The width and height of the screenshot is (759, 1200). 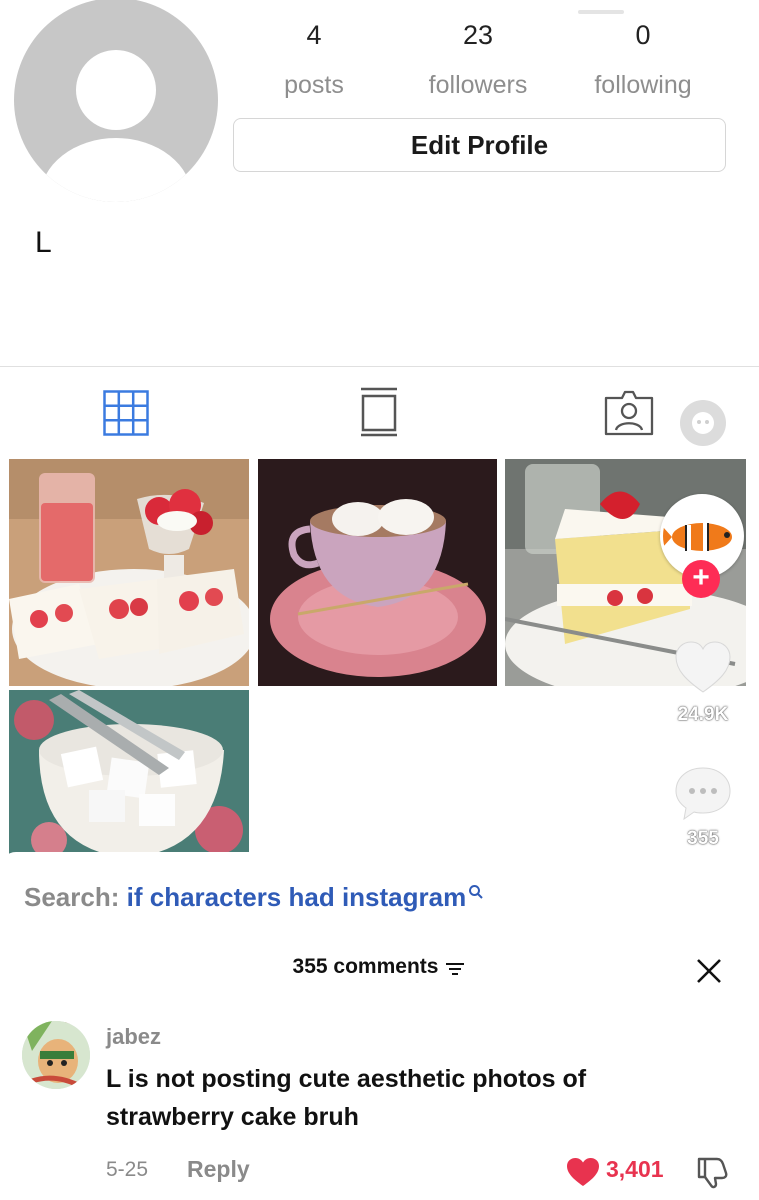 I want to click on related-search-link: Search: if characters had instagram, so click(x=254, y=897).